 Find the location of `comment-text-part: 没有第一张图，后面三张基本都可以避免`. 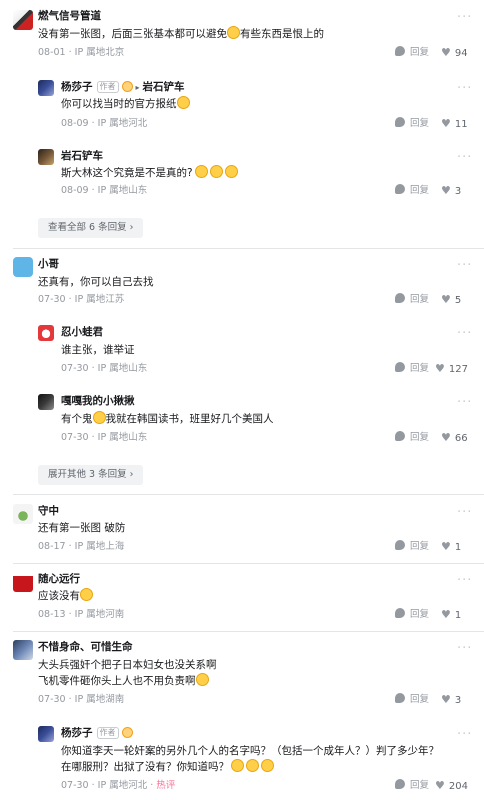

comment-text-part: 没有第一张图，后面三张基本都可以避免 is located at coordinates (132, 34).